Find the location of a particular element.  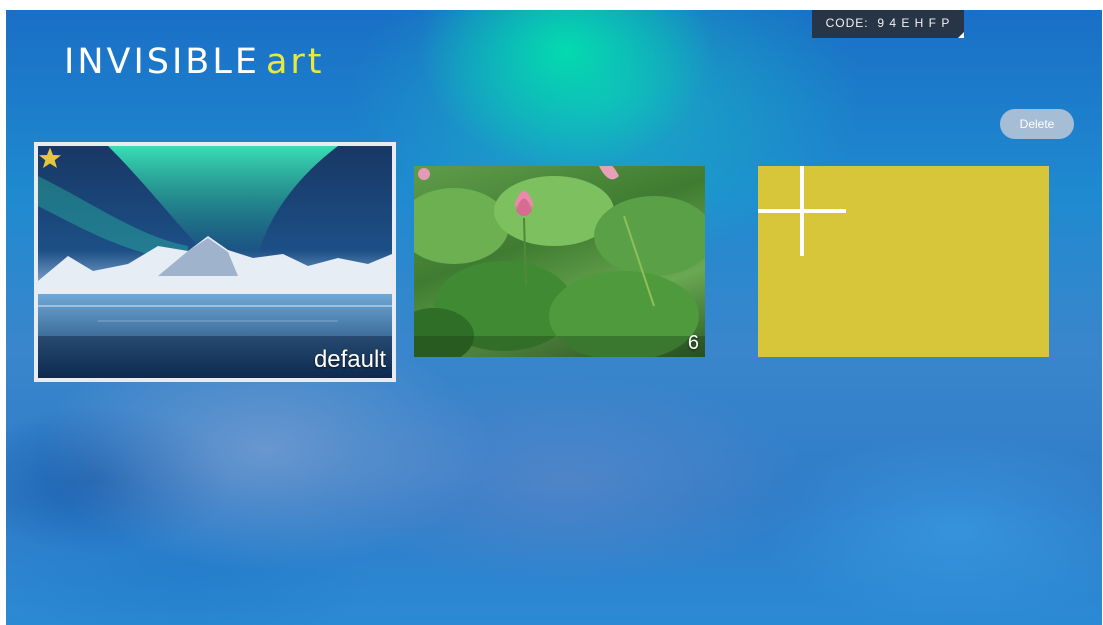

aurora-landscape-image is located at coordinates (215, 262).